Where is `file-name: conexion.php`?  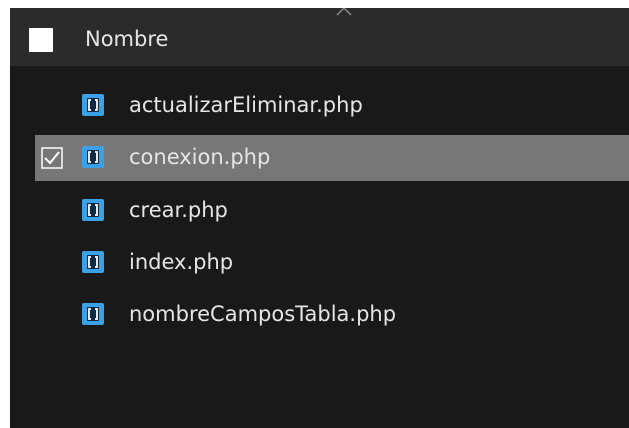 file-name: conexion.php is located at coordinates (199, 157).